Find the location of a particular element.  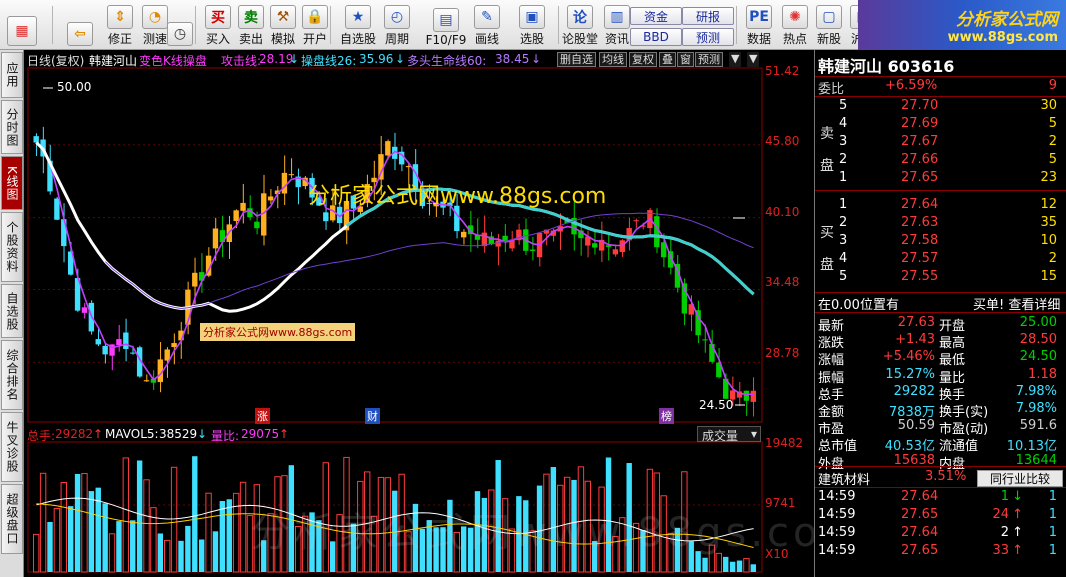

toolbar-button-label: 卖出 is located at coordinates (250, 39).